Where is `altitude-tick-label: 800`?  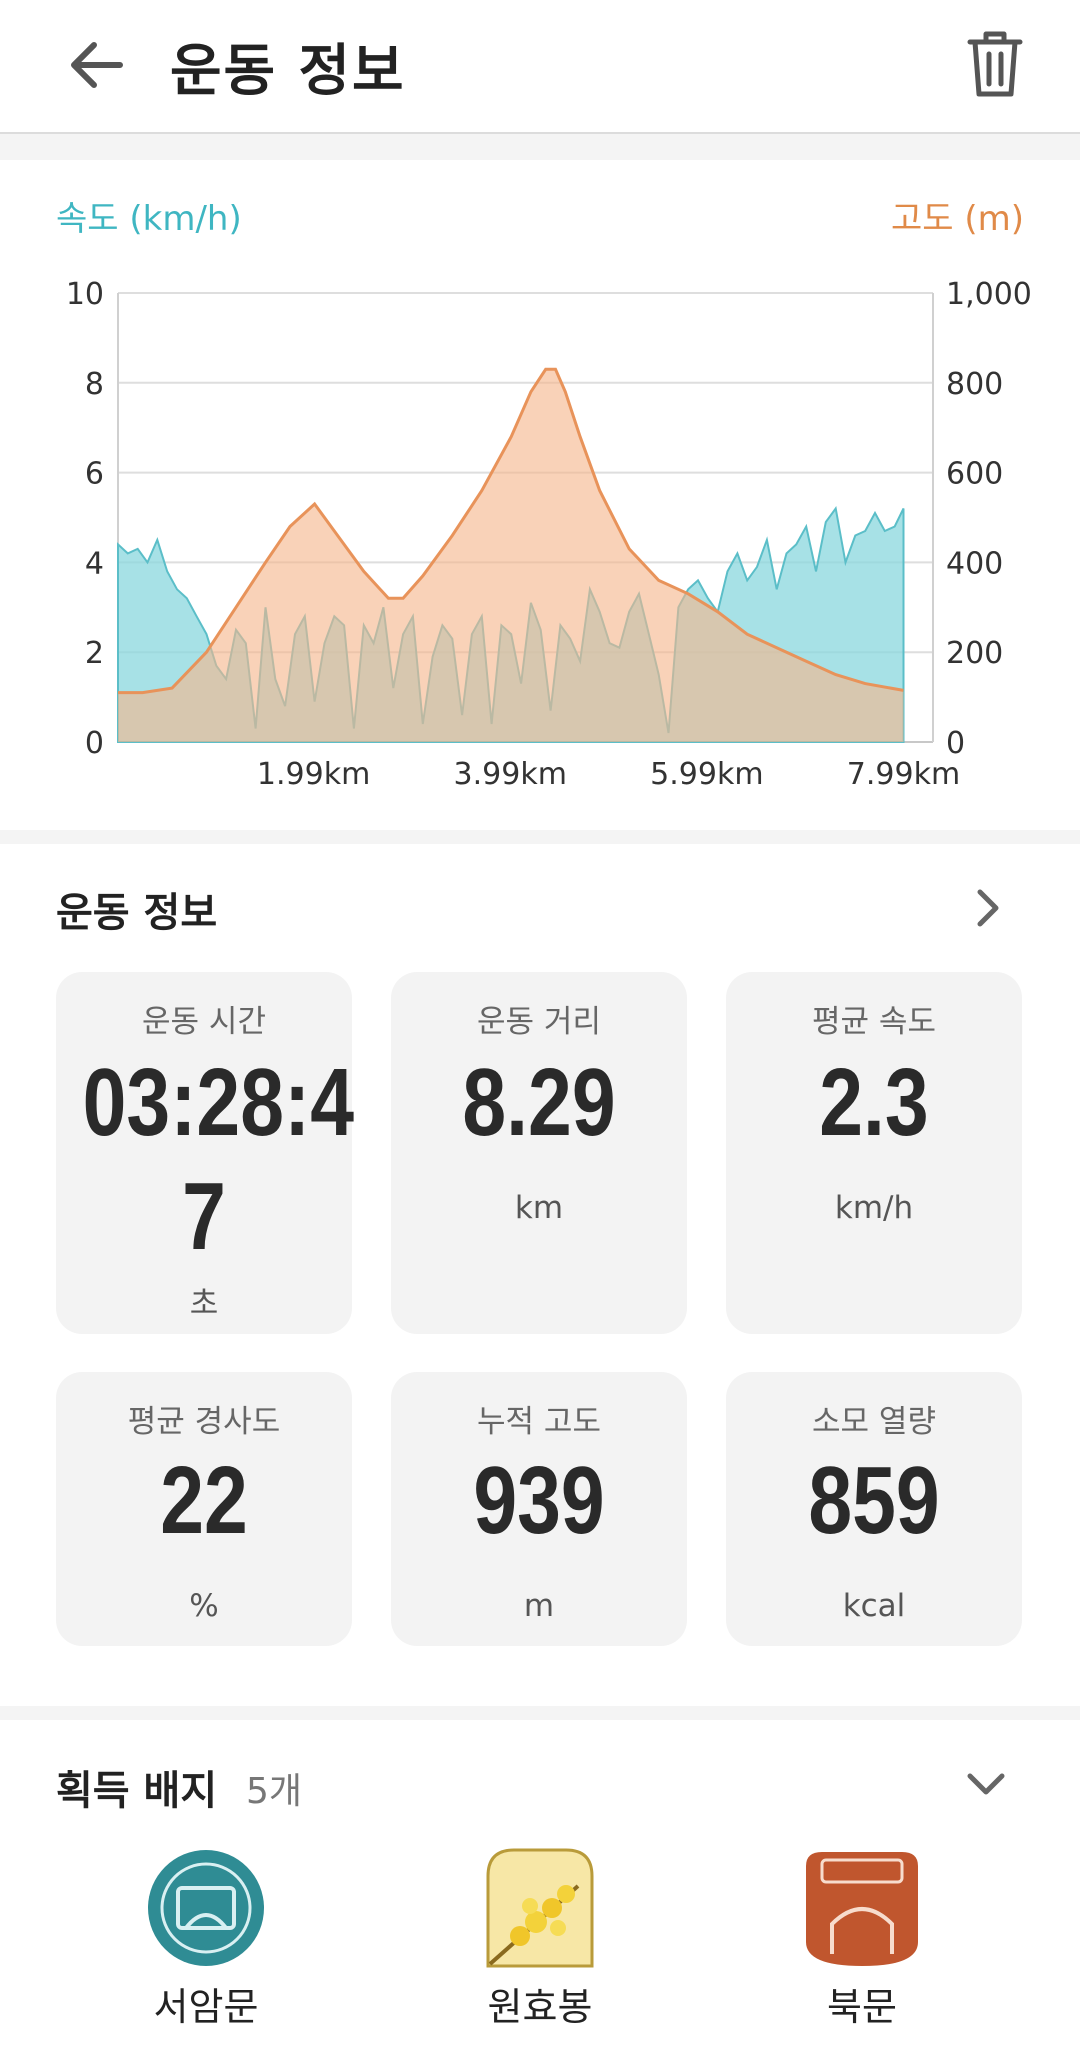 altitude-tick-label: 800 is located at coordinates (974, 384).